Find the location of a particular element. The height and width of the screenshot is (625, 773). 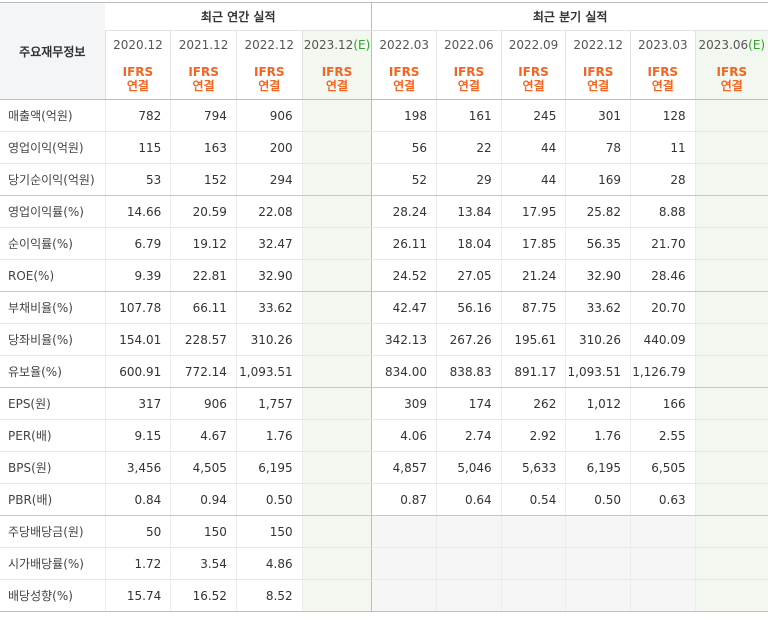

quarter-value-cell: 21.70 is located at coordinates (662, 243).